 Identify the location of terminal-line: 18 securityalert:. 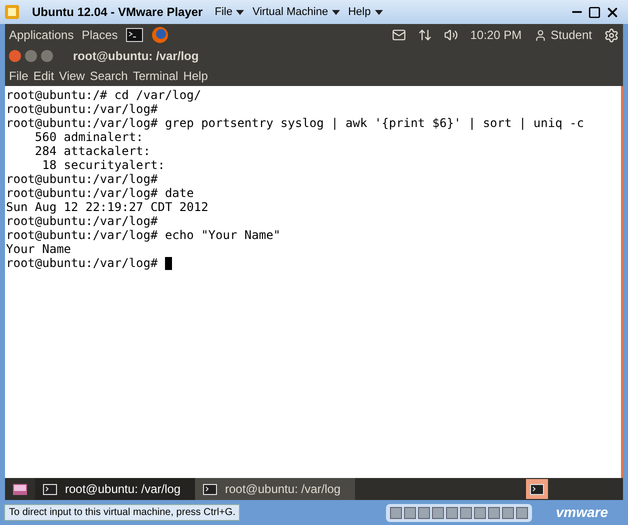
(103, 165).